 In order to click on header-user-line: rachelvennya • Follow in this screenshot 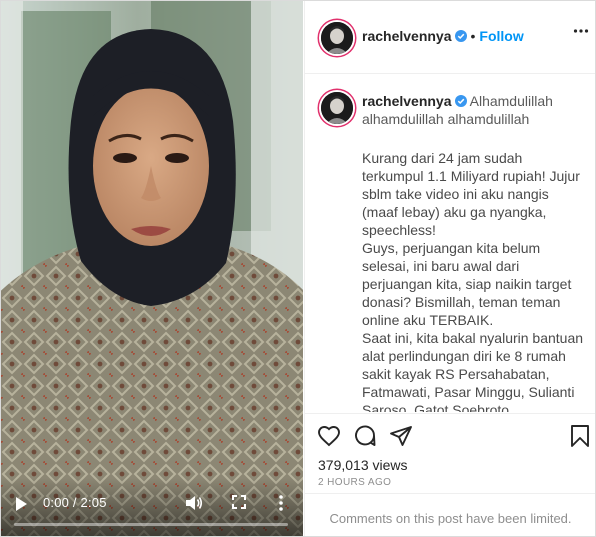, I will do `click(443, 37)`.